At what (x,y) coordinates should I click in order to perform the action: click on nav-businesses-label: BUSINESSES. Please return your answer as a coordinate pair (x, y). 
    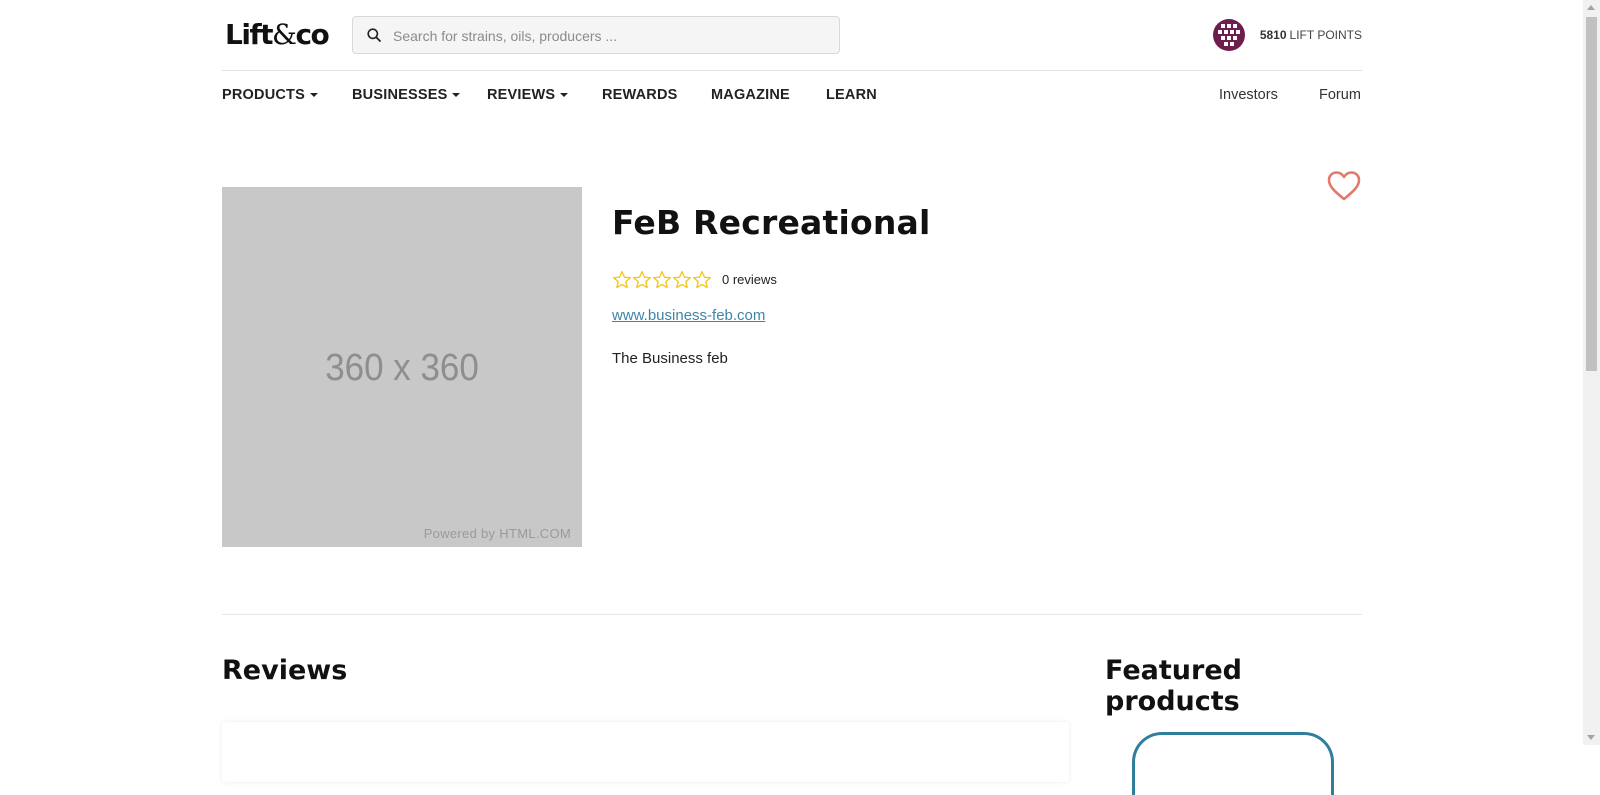
    Looking at the image, I should click on (400, 95).